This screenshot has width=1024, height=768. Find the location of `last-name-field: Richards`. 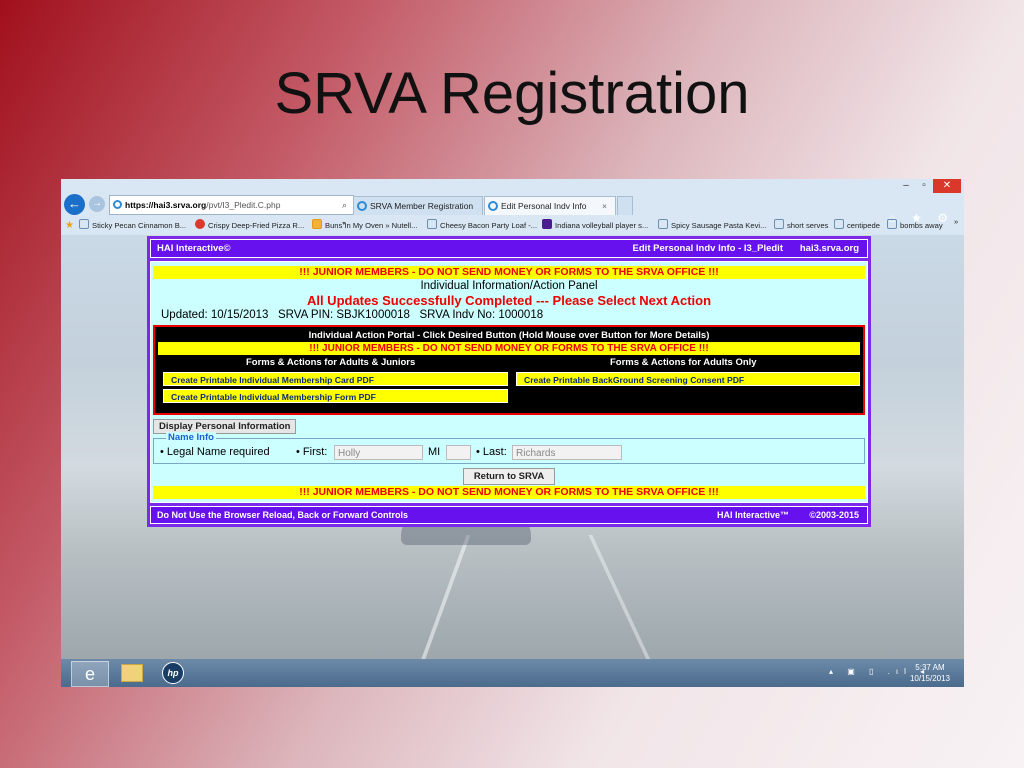

last-name-field: Richards is located at coordinates (567, 452).